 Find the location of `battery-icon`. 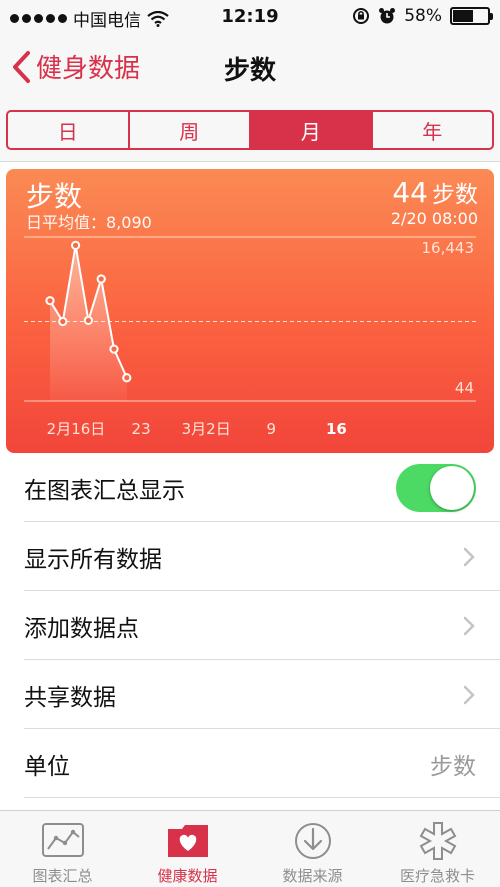

battery-icon is located at coordinates (471, 16).